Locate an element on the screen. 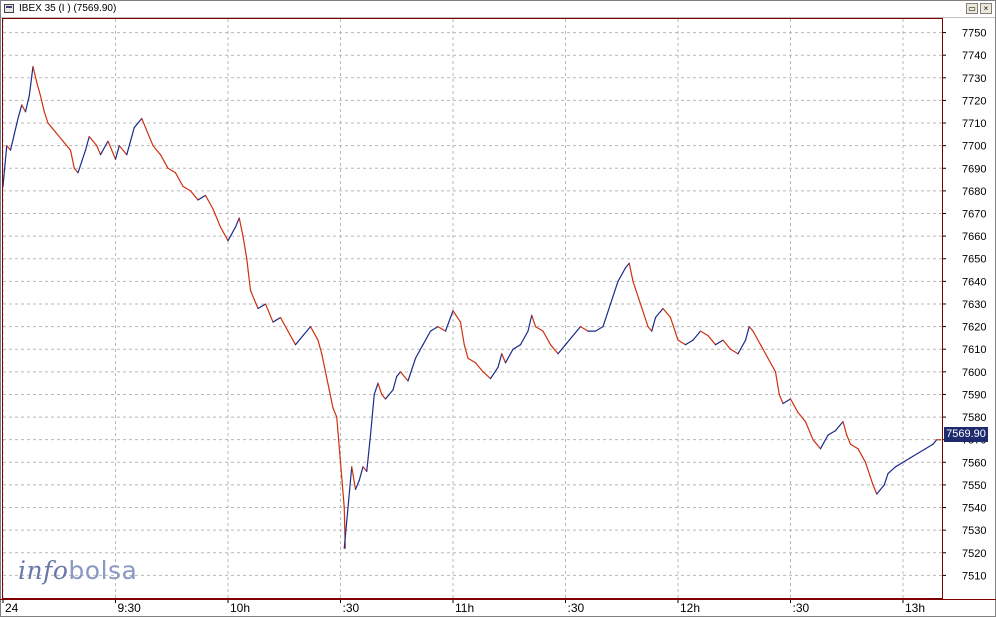 This screenshot has width=996, height=617. x-tick-label: 9:30 is located at coordinates (130, 608).